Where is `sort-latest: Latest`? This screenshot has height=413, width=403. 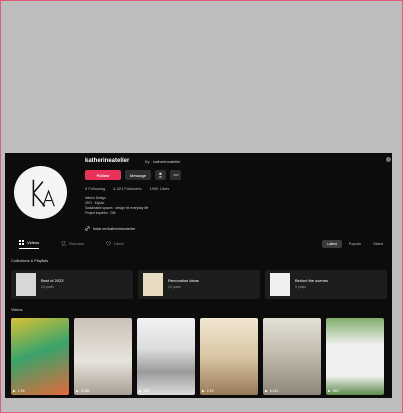
sort-latest: Latest is located at coordinates (332, 244).